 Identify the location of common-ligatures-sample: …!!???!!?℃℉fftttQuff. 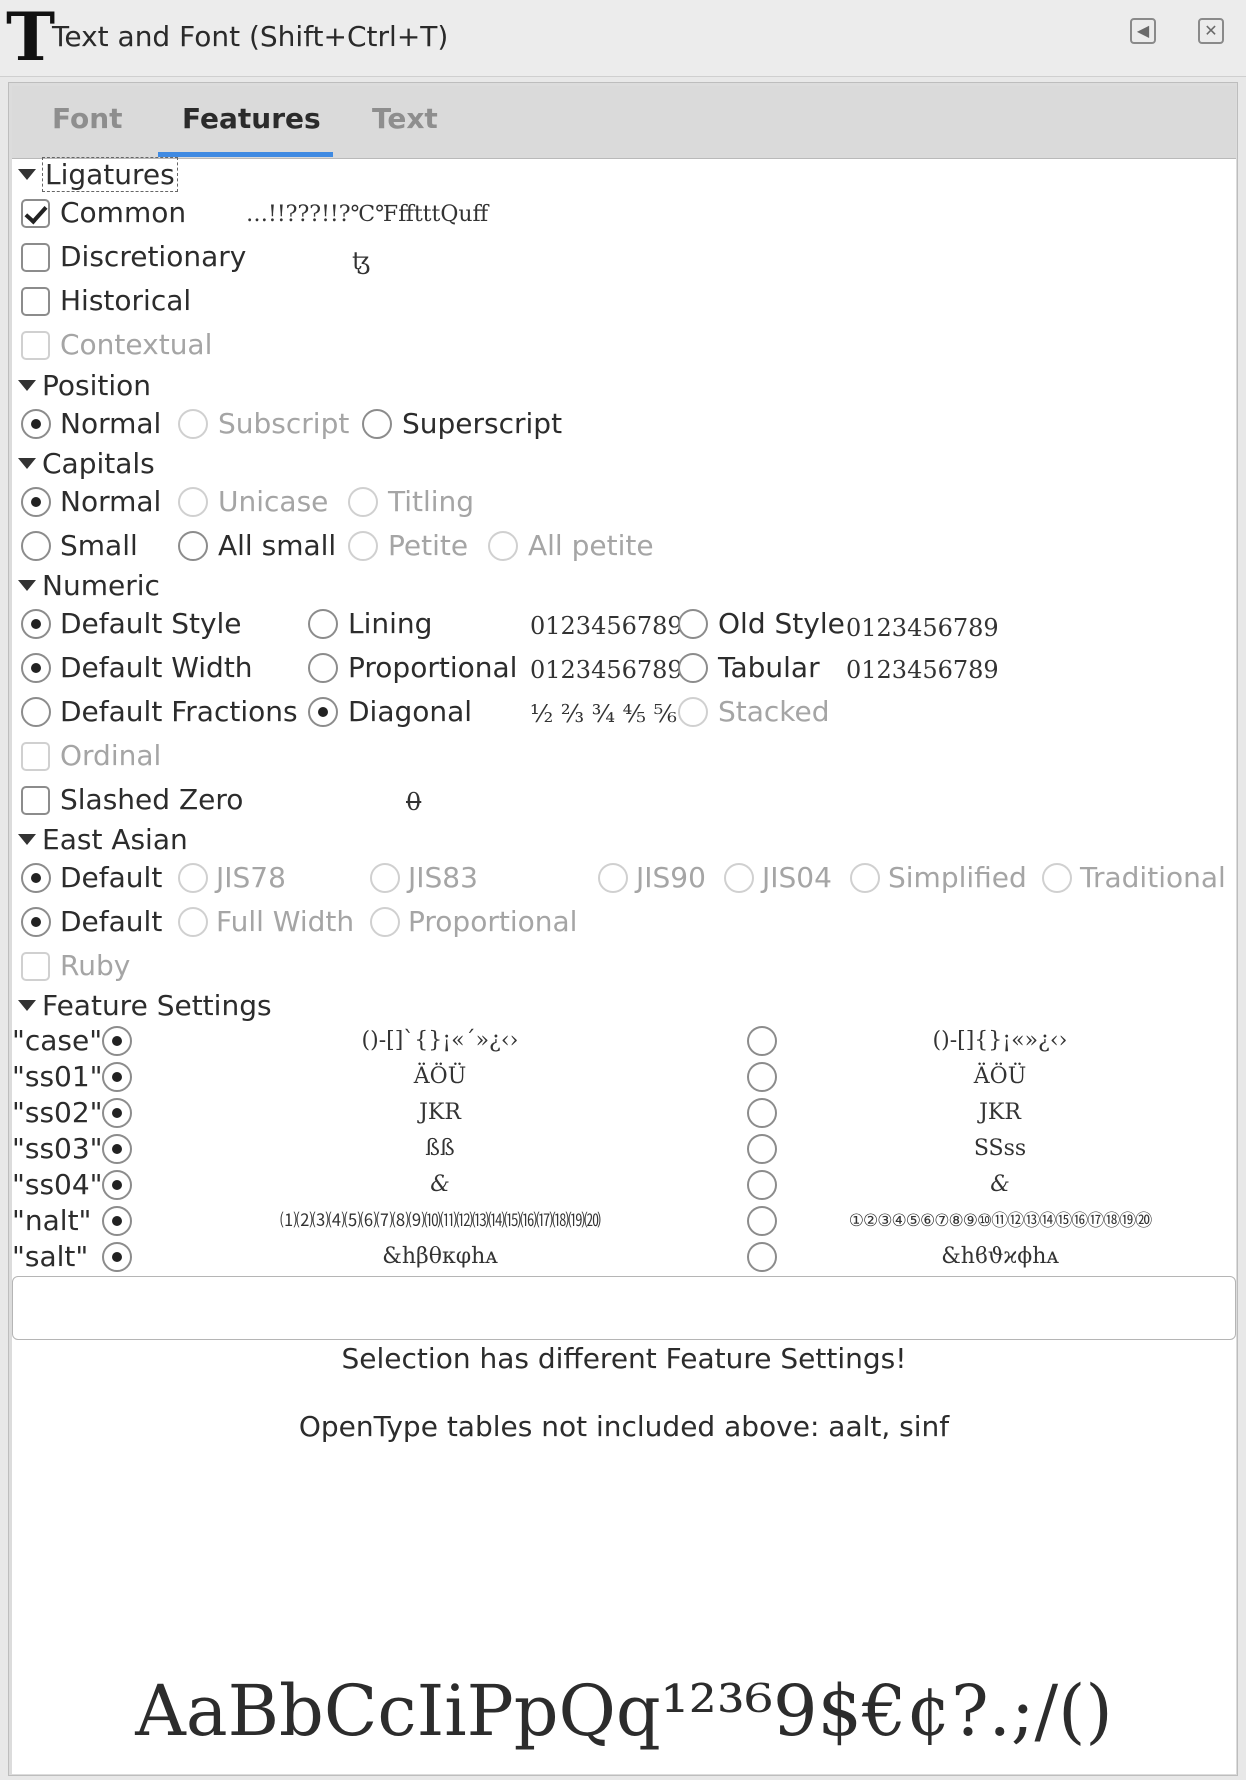
(367, 214).